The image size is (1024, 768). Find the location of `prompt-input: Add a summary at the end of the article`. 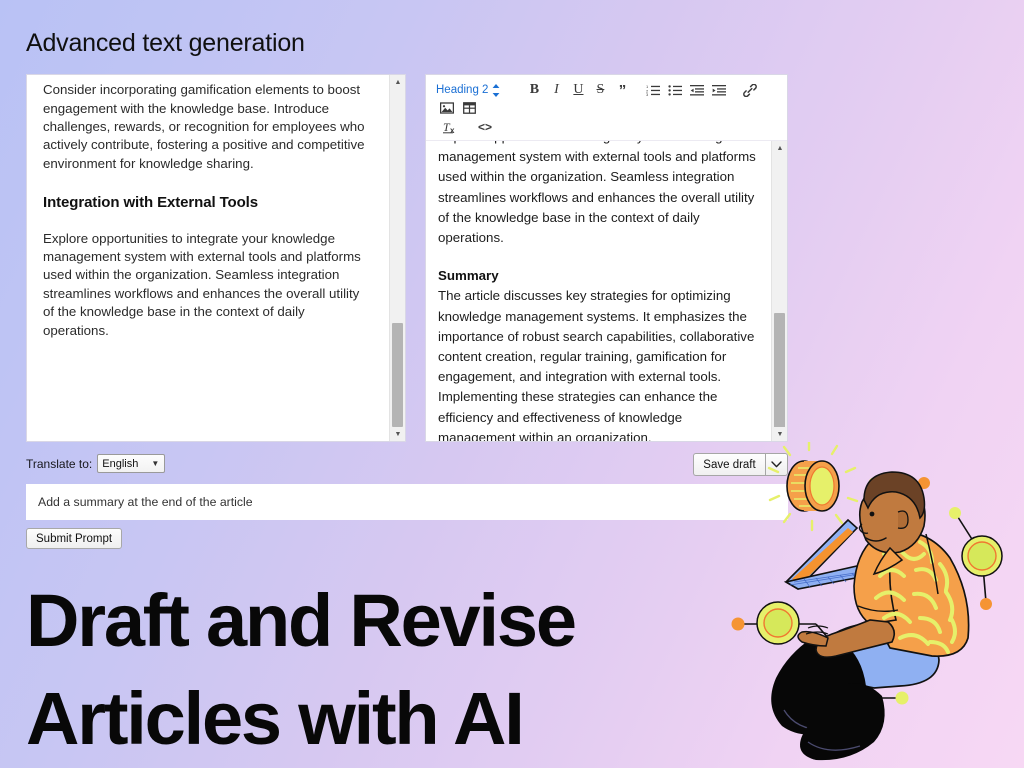

prompt-input: Add a summary at the end of the article is located at coordinates (407, 502).